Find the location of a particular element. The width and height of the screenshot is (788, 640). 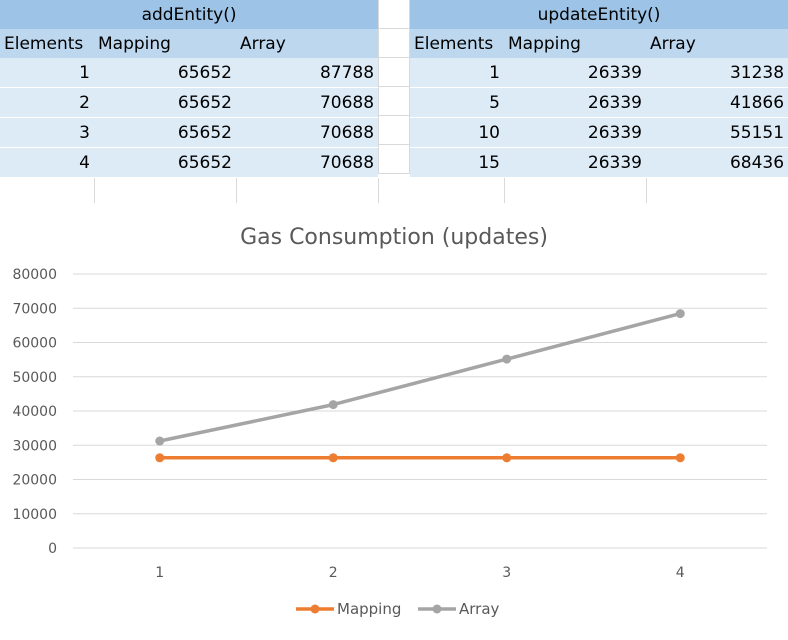

series-line is located at coordinates (420, 377).